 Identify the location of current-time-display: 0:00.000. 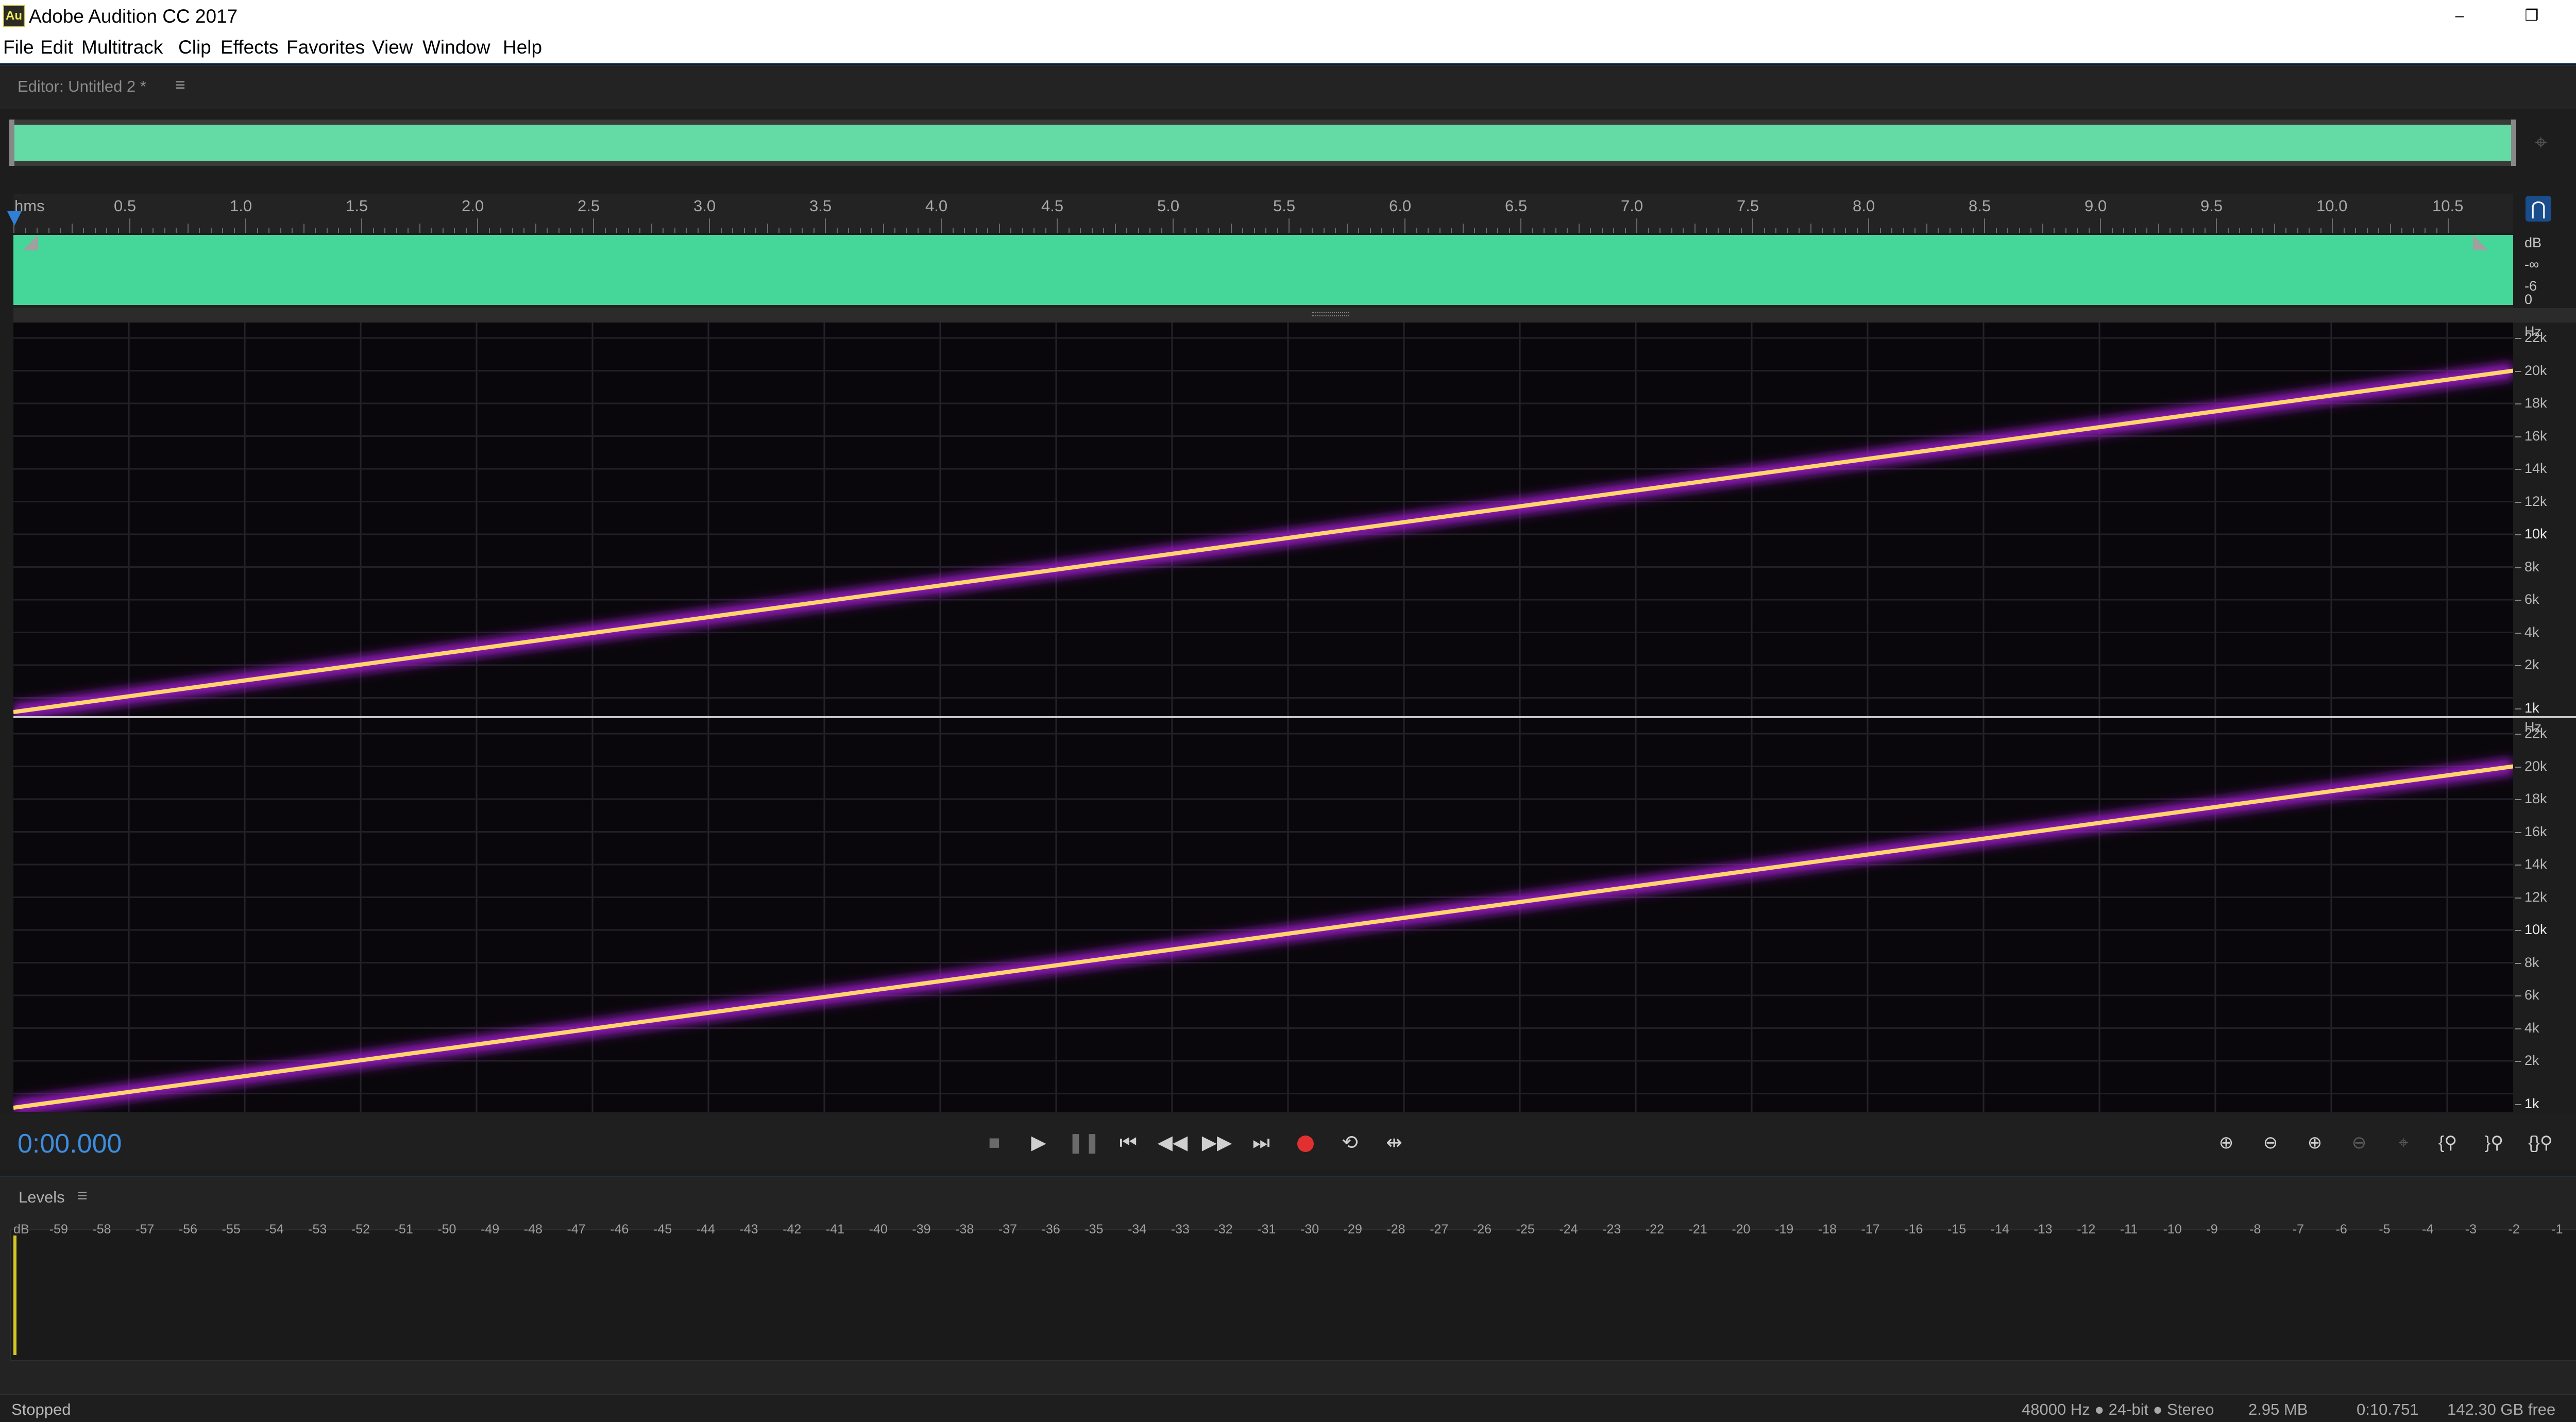
(70, 1144).